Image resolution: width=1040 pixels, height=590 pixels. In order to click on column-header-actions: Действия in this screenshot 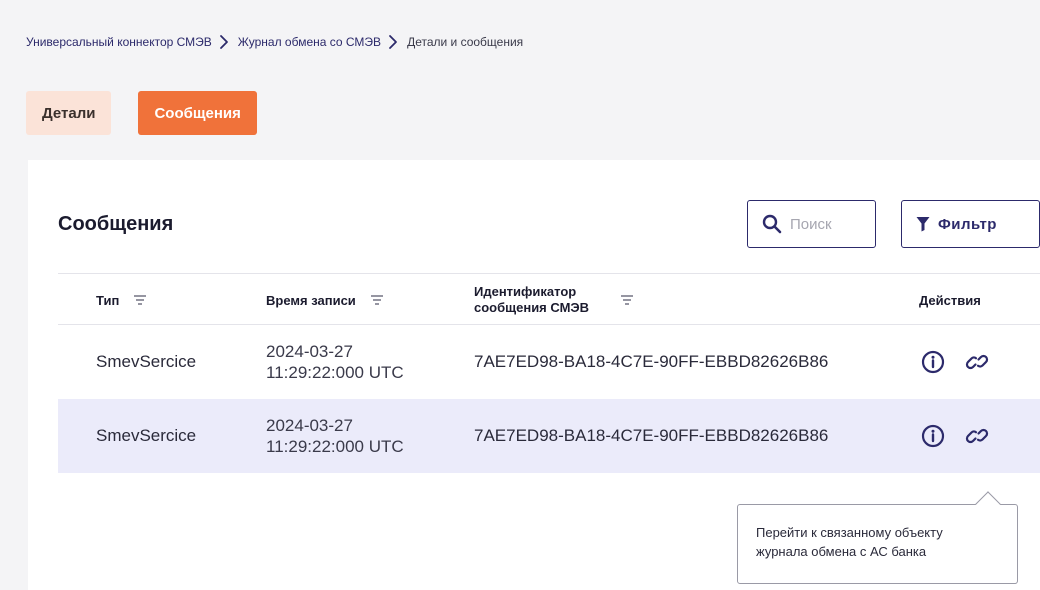, I will do `click(950, 300)`.